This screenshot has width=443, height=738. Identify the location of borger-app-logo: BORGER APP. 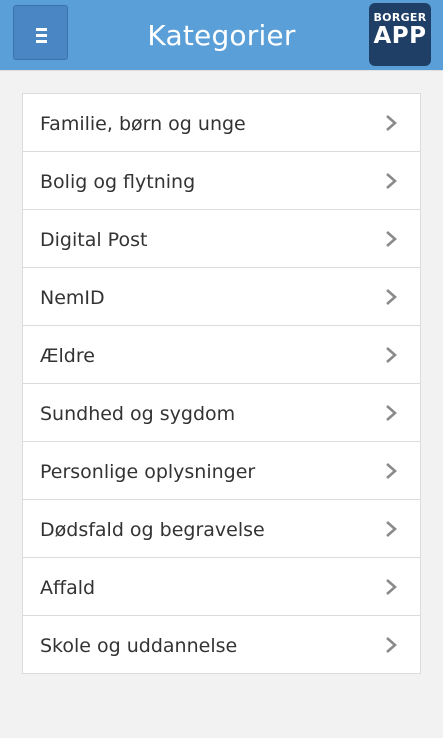
(400, 34).